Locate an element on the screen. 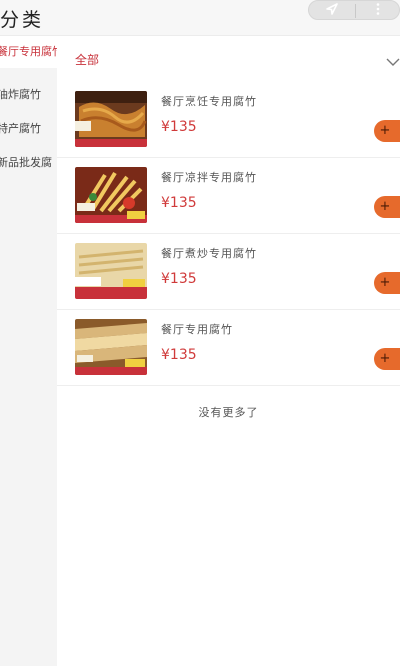 The width and height of the screenshot is (400, 666). filter-dropdown: 全部 is located at coordinates (228, 58).